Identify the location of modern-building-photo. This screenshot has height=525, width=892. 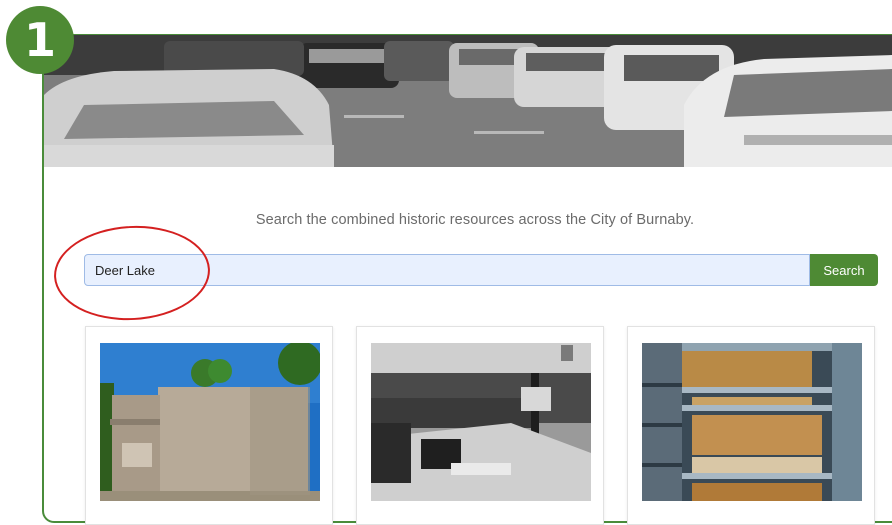
(210, 422).